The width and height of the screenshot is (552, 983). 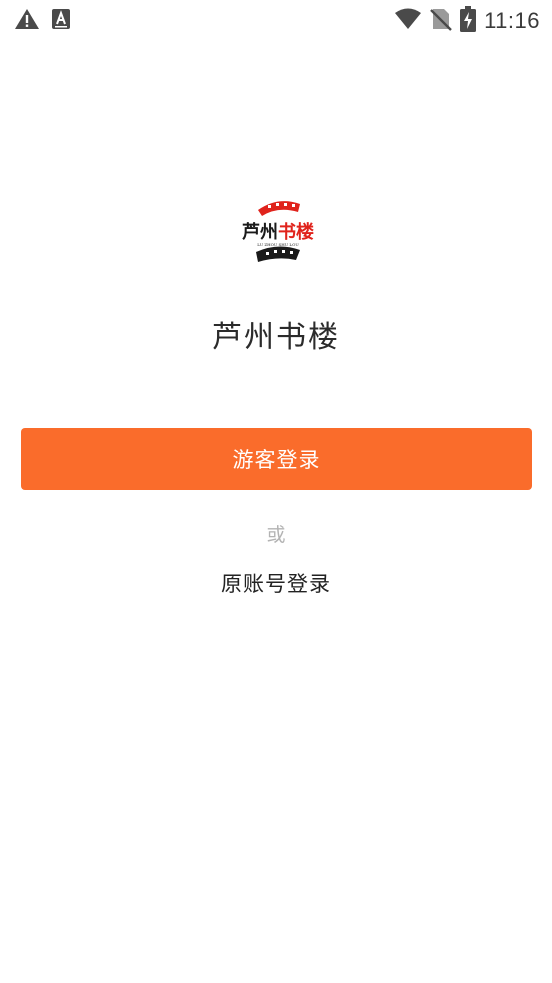 I want to click on logo-text-red: 书楼, so click(x=296, y=232).